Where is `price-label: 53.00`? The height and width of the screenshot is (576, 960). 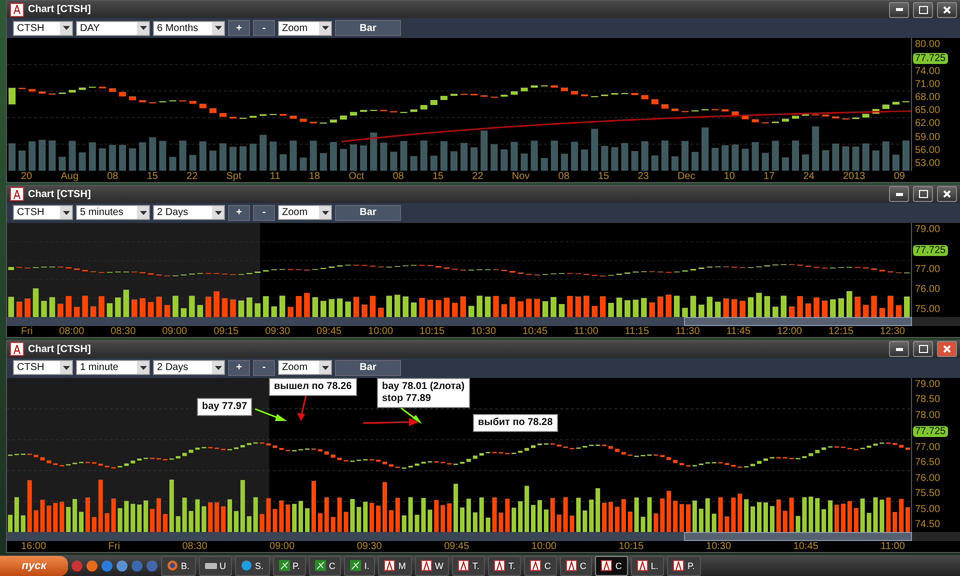 price-label: 53.00 is located at coordinates (928, 163).